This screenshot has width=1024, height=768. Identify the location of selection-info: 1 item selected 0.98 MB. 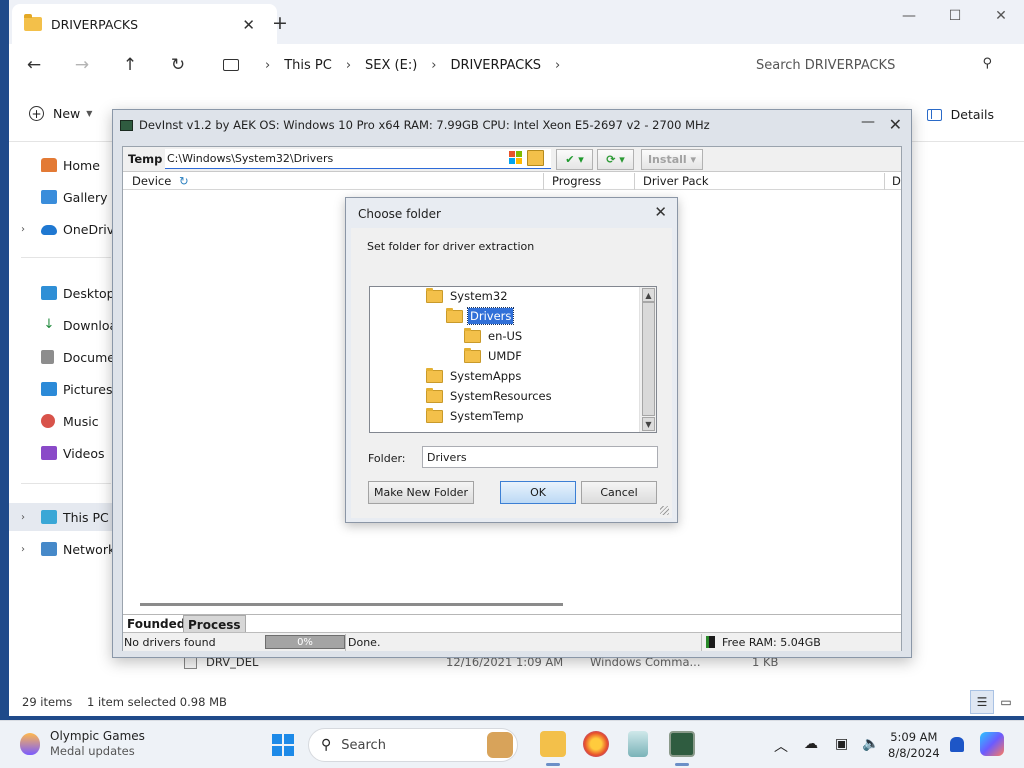
(157, 702).